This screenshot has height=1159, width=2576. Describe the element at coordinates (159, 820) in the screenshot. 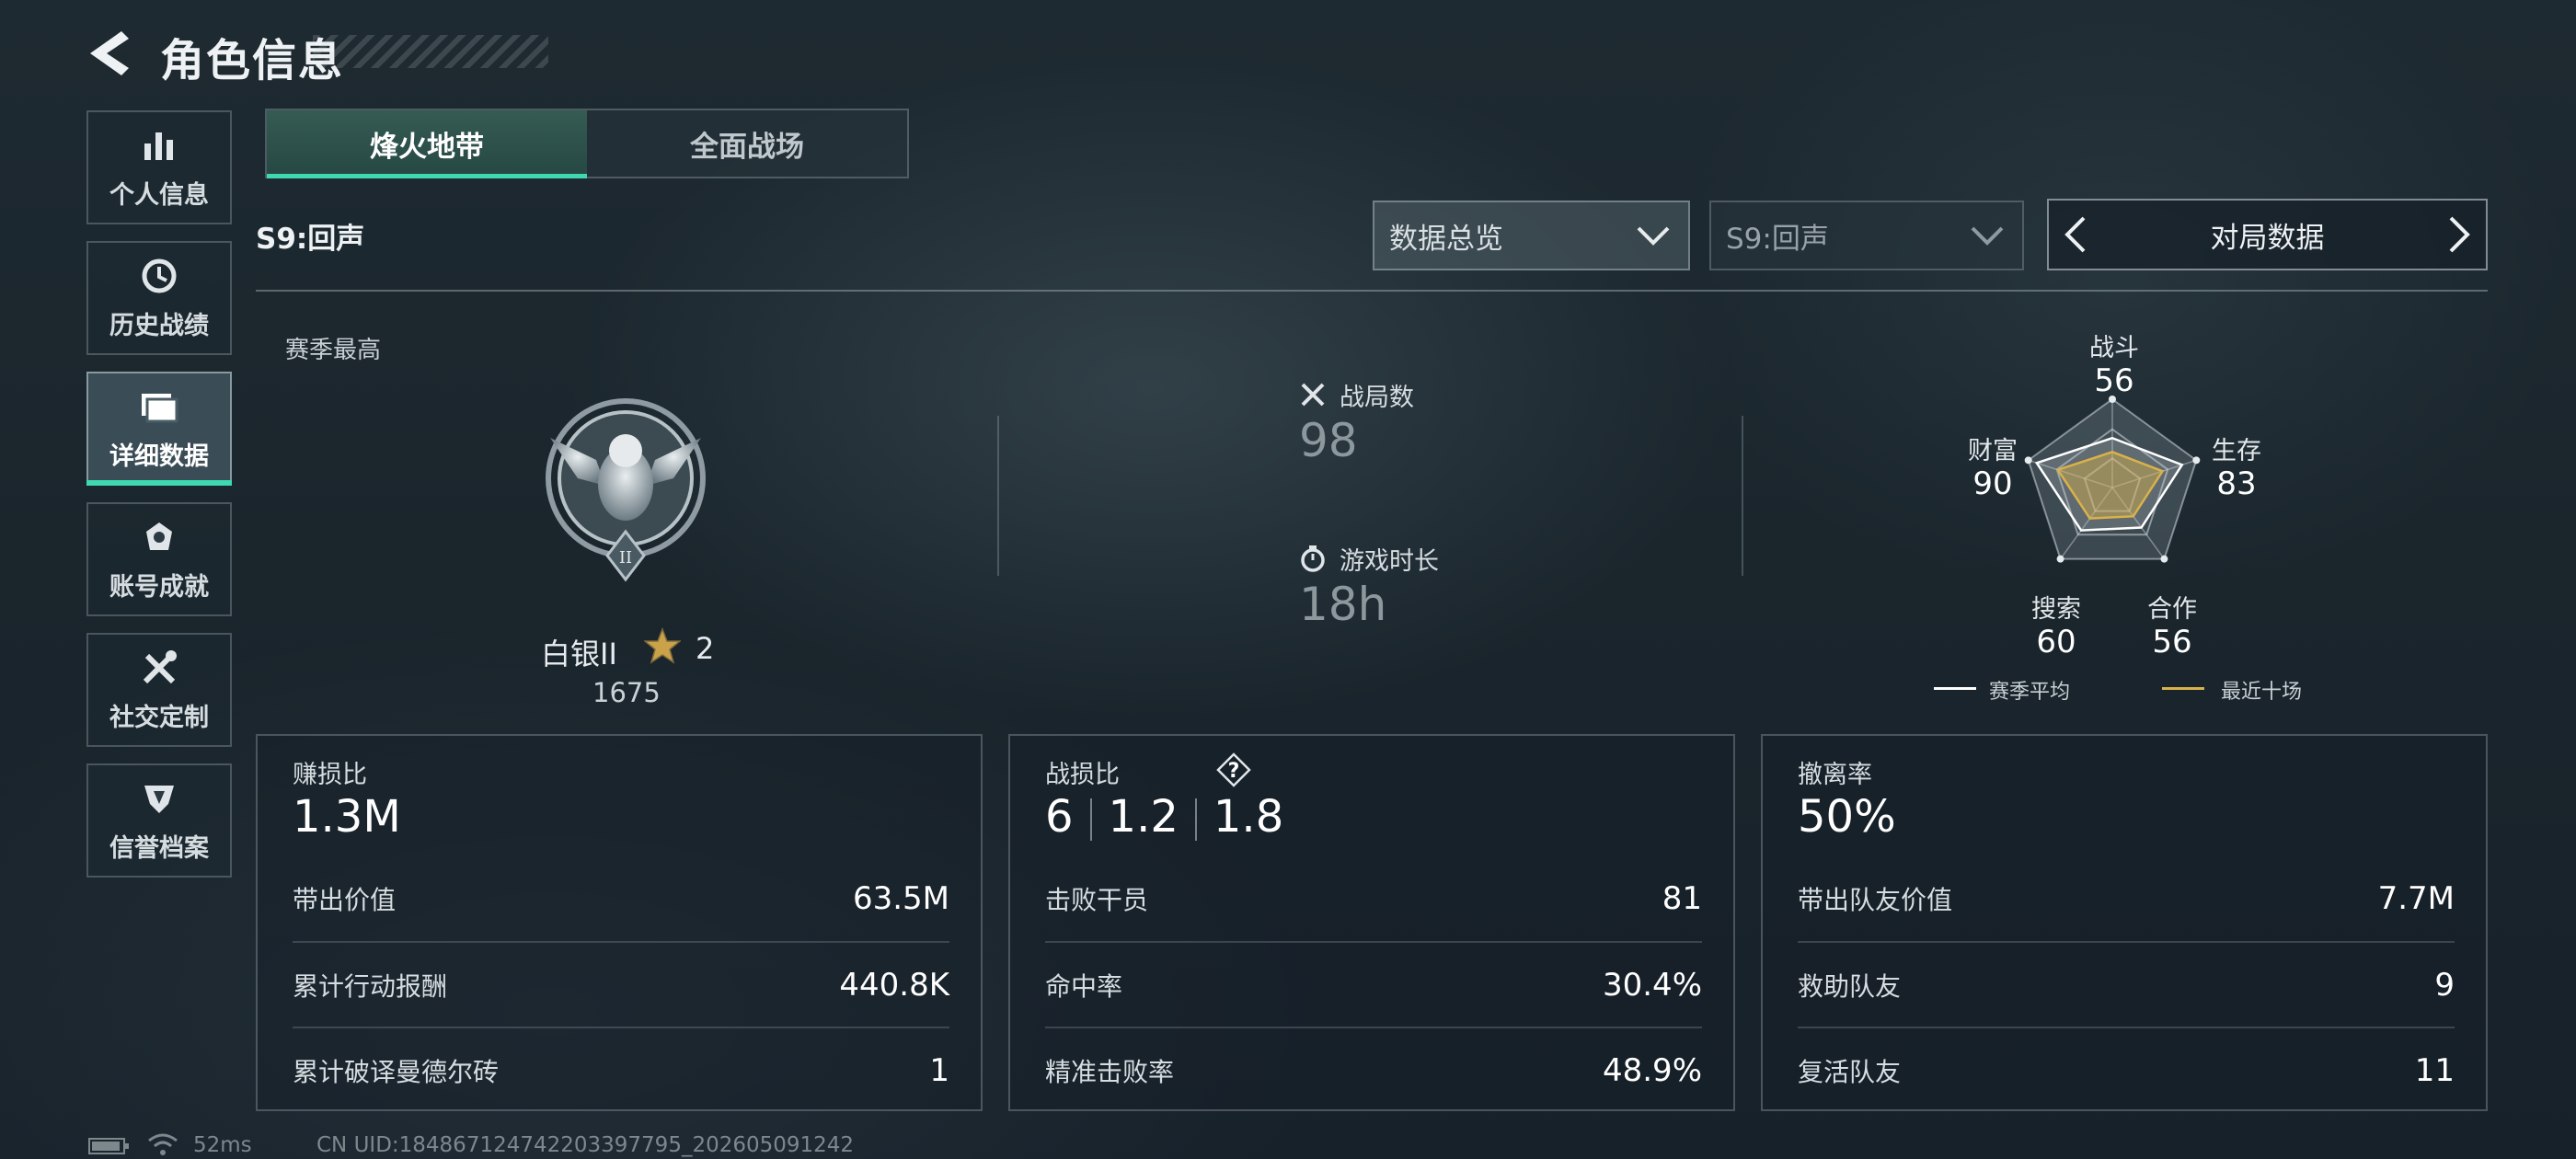

I see `sidebar-item-credit: 信誉档案` at that location.